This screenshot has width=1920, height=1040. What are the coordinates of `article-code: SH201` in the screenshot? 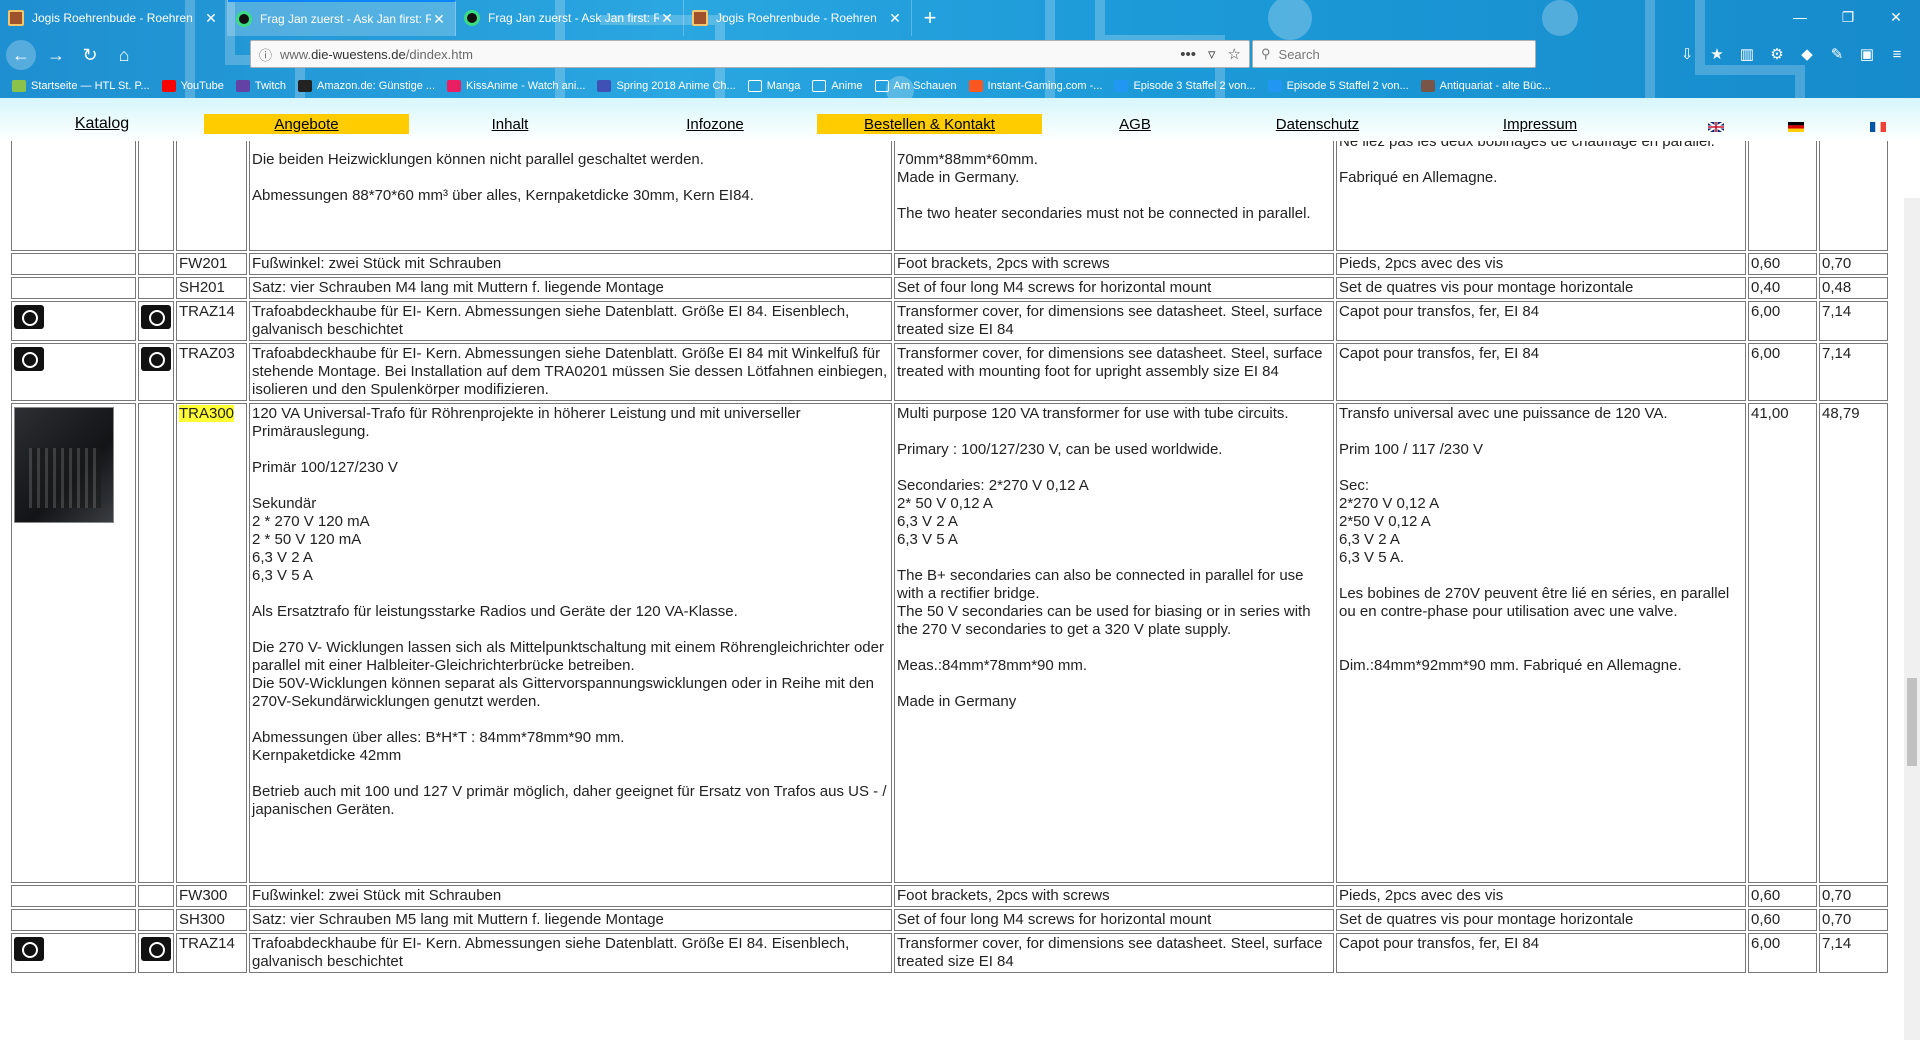 It's located at (211, 288).